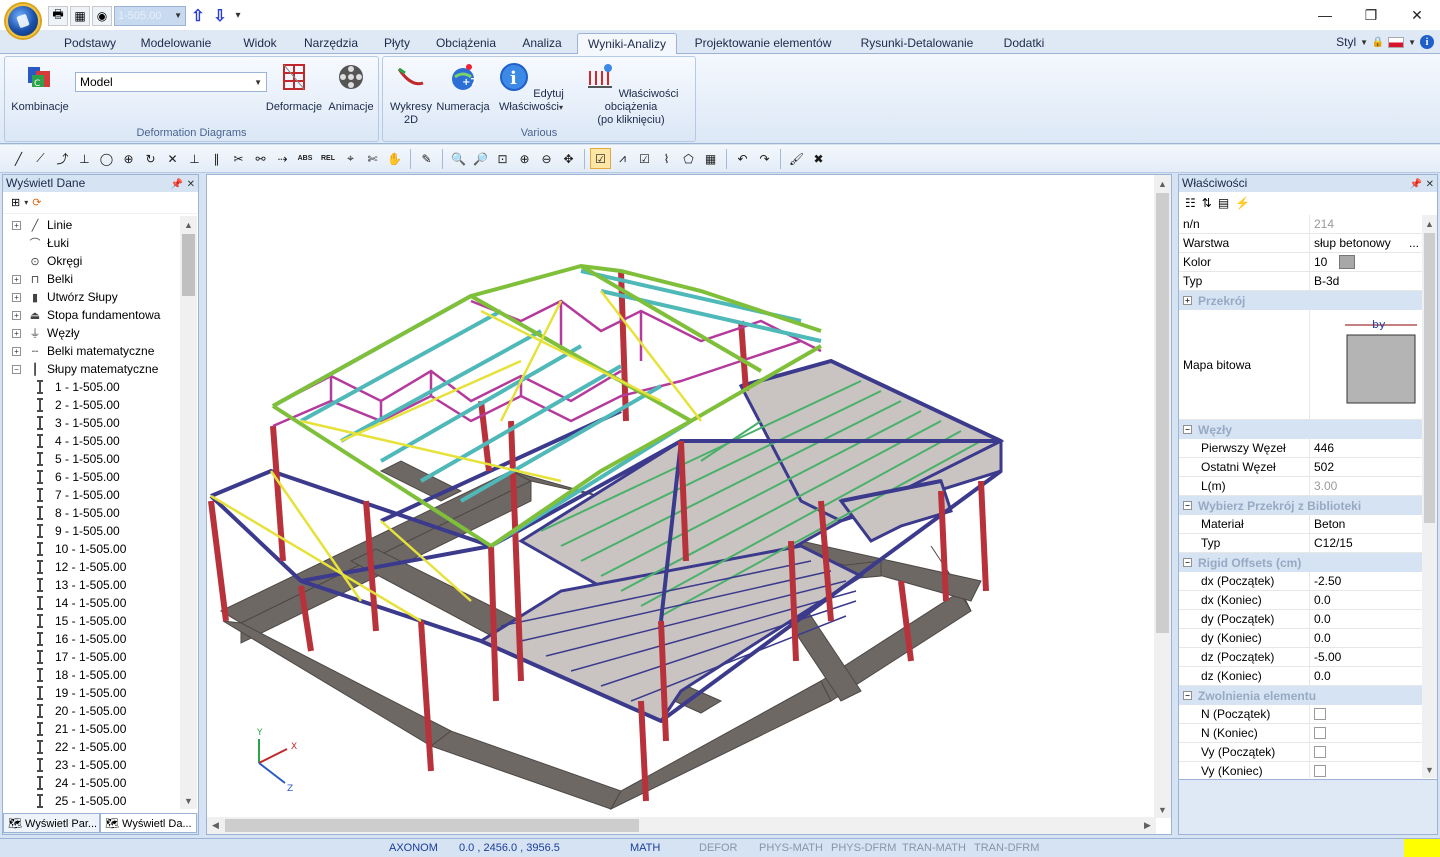 Image resolution: width=1440 pixels, height=857 pixels. Describe the element at coordinates (397, 43) in the screenshot. I see `tab-plyty: Płyty` at that location.